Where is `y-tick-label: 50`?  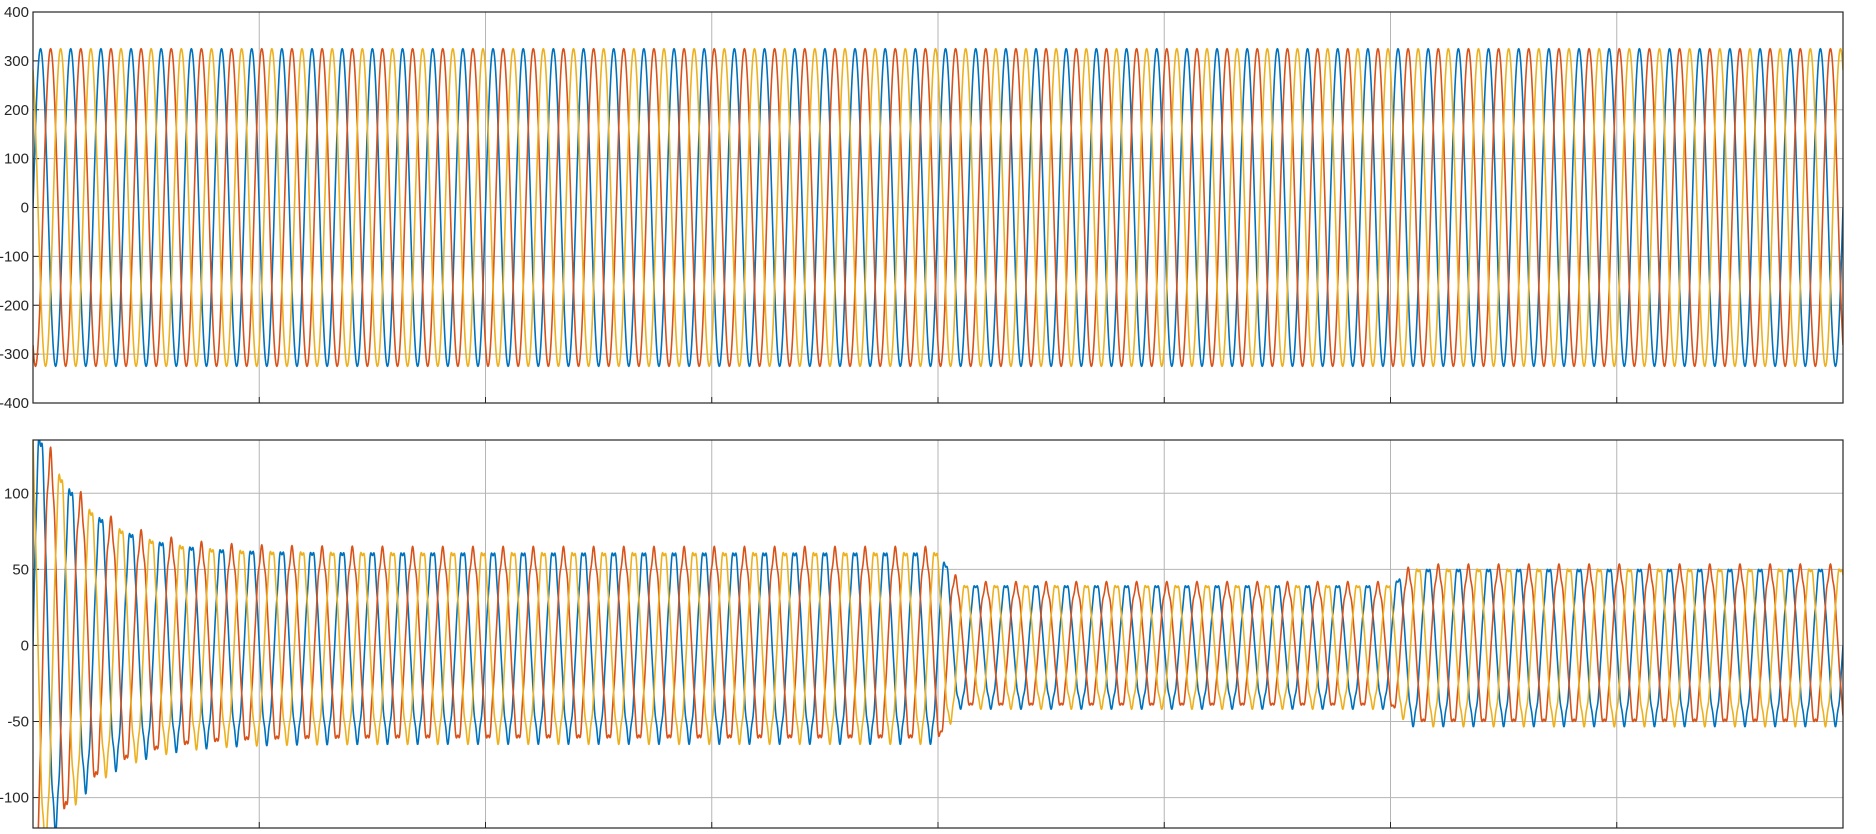
y-tick-label: 50 is located at coordinates (20, 569).